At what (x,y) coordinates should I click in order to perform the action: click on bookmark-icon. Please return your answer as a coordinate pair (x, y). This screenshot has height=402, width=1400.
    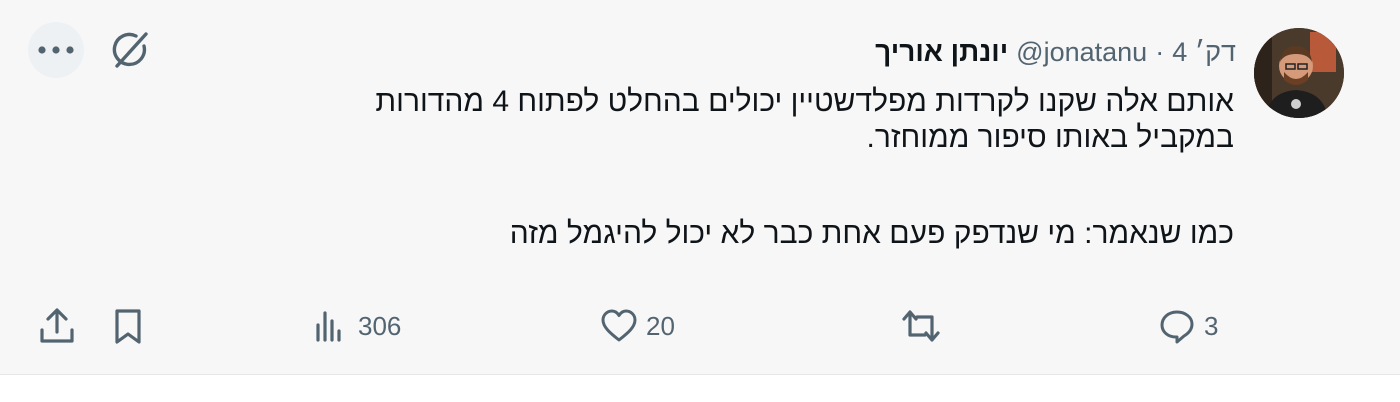
    Looking at the image, I should click on (128, 326).